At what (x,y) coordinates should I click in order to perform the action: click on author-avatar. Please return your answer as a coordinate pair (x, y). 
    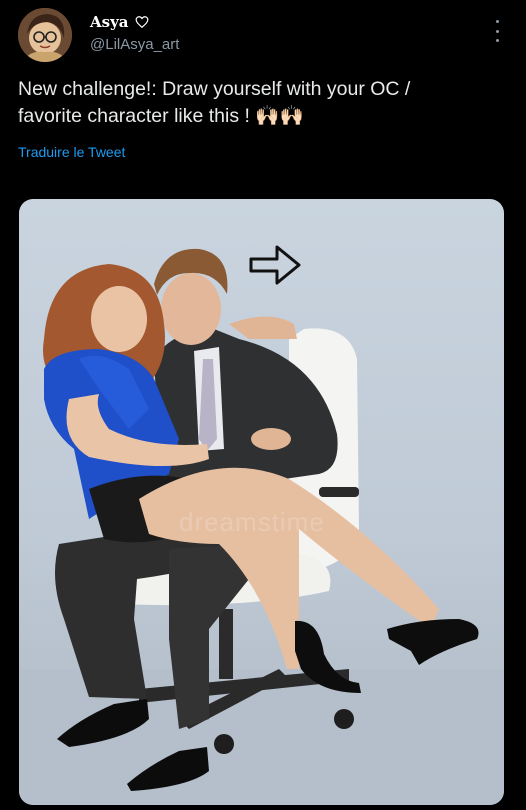
    Looking at the image, I should click on (45, 35).